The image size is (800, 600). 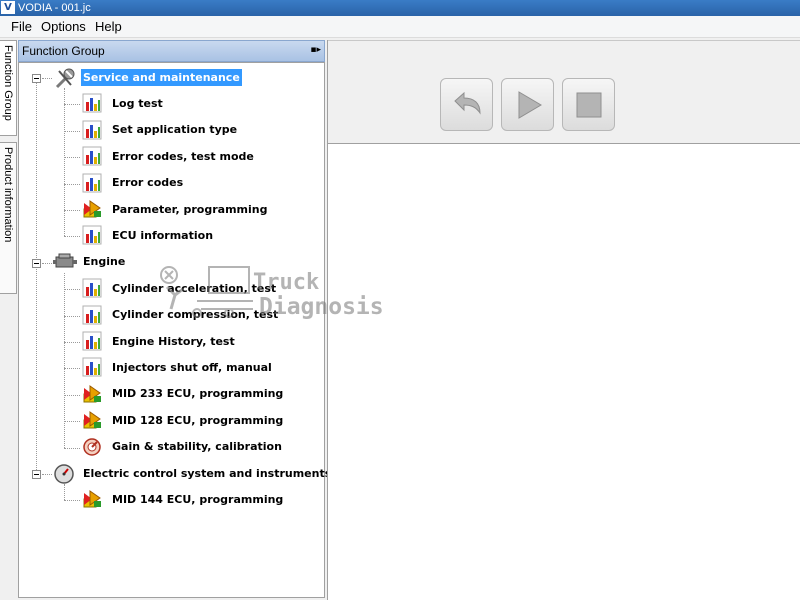 What do you see at coordinates (65, 262) in the screenshot?
I see `engine-icon` at bounding box center [65, 262].